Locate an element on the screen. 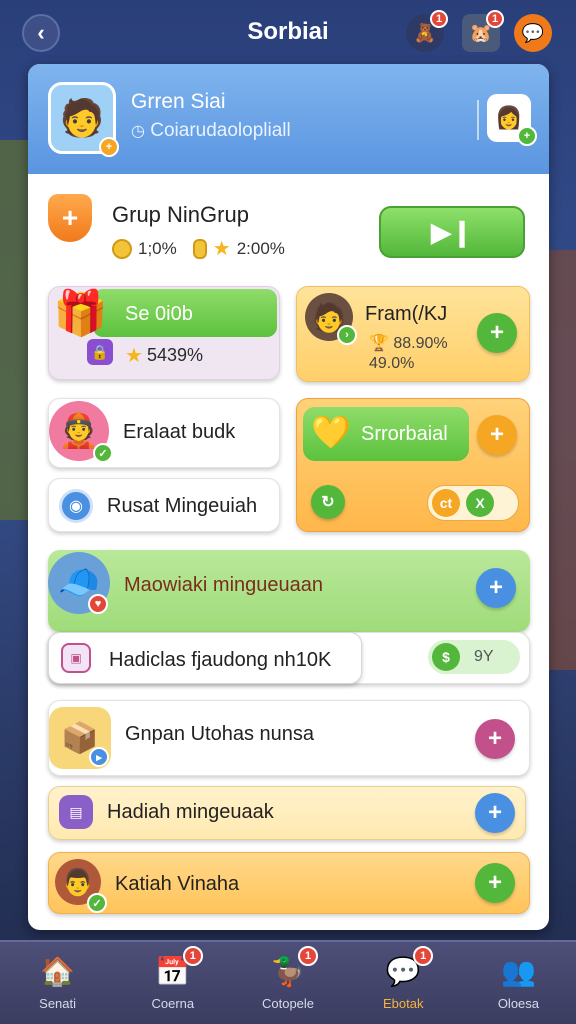  nav-item-senati: 🏠 Senati is located at coordinates (57, 983).